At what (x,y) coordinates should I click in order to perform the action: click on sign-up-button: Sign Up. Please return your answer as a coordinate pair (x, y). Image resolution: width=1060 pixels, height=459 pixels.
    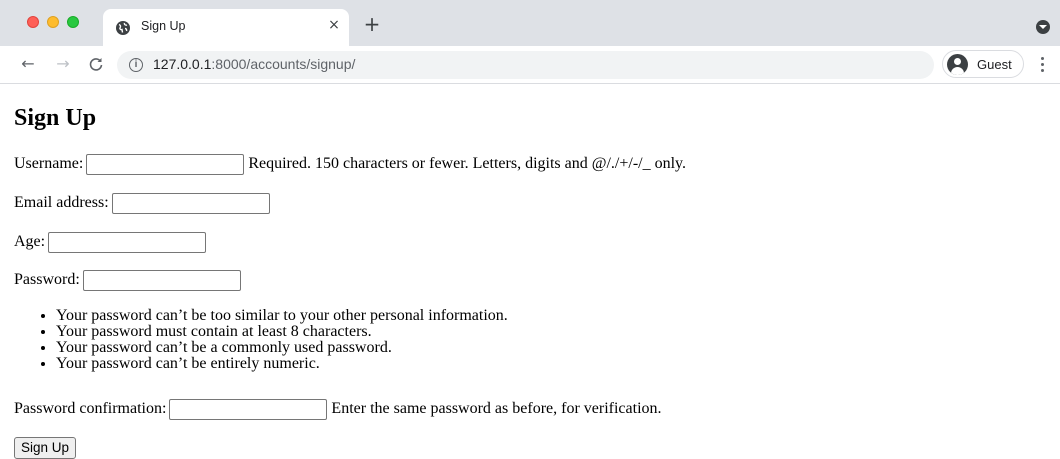
    Looking at the image, I should click on (45, 448).